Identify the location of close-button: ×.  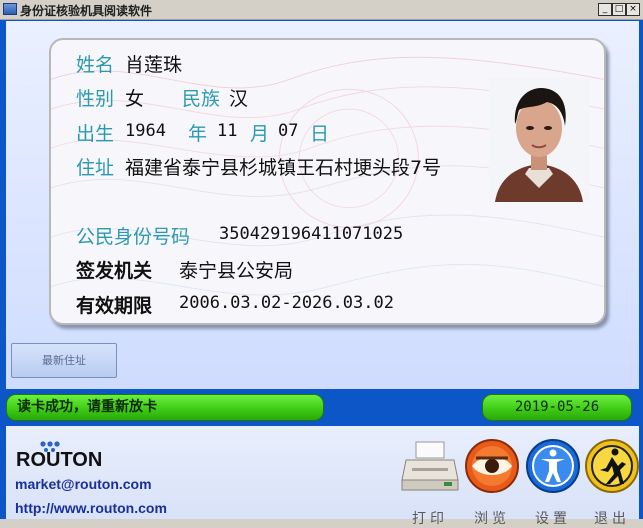
(633, 9).